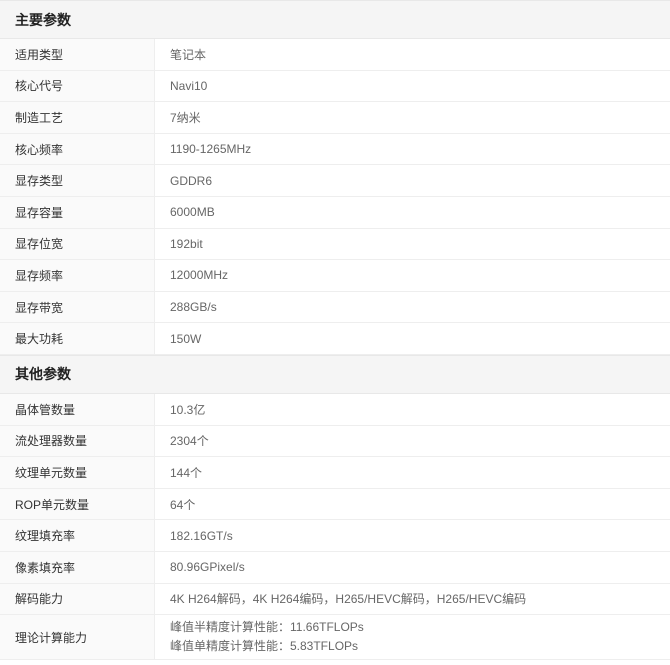  What do you see at coordinates (185, 117) in the screenshot?
I see `spec-value: 7纳米` at bounding box center [185, 117].